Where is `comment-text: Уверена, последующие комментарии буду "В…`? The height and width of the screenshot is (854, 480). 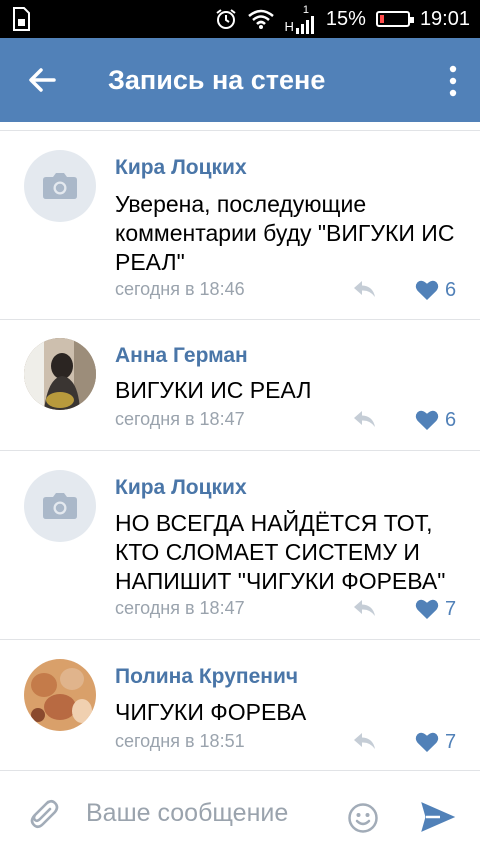
comment-text: Уверена, последующие комментарии буду "В… is located at coordinates (285, 233).